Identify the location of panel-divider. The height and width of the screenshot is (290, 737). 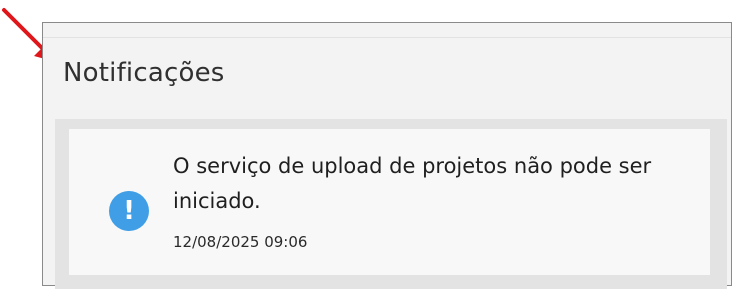
(387, 37).